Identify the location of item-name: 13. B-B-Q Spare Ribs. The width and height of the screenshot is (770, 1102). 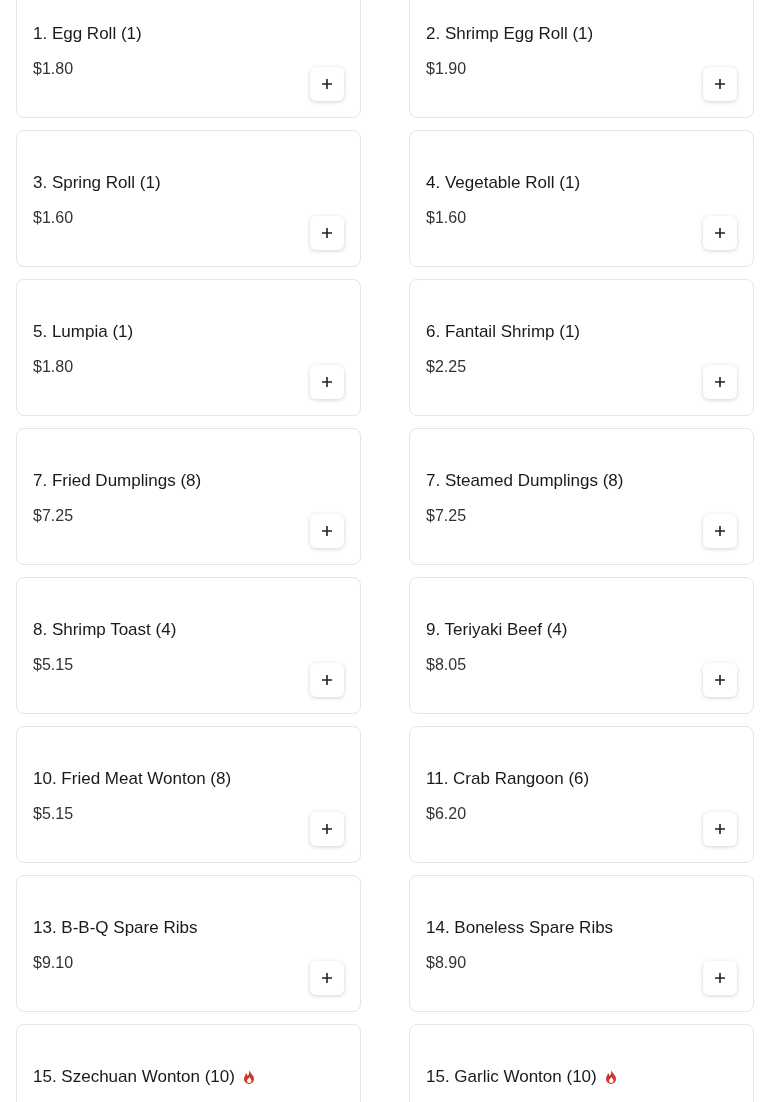
(115, 928).